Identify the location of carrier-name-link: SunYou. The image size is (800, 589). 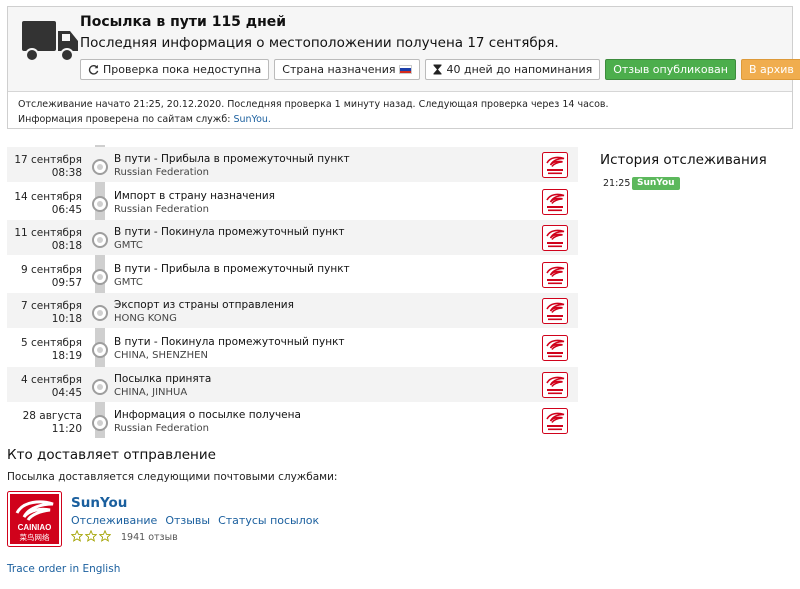
(99, 503).